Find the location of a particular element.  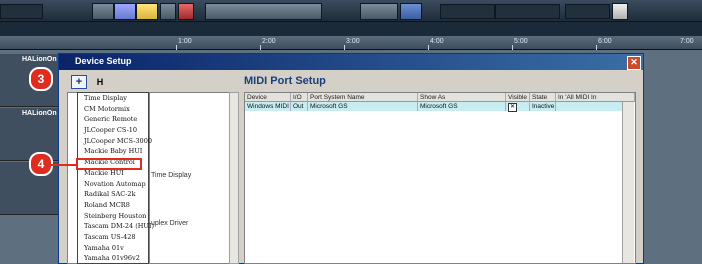

add-device-button: + is located at coordinates (79, 82).